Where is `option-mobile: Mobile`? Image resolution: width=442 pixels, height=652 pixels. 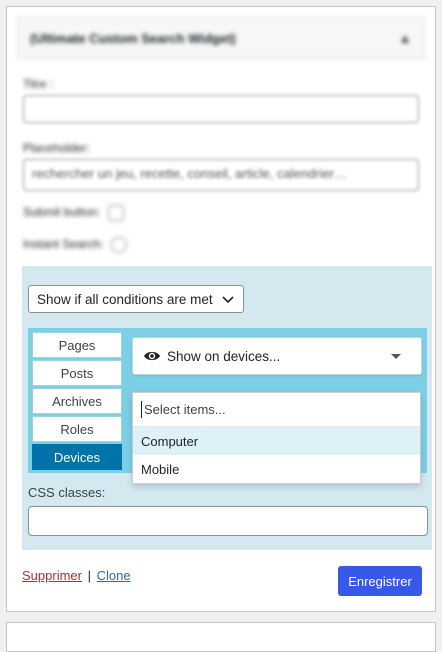
option-mobile: Mobile is located at coordinates (276, 469).